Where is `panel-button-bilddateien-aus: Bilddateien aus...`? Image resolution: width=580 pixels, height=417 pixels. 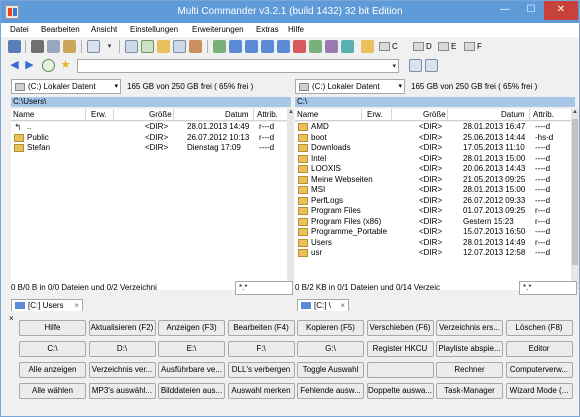 panel-button-bilddateien-aus: Bilddateien aus... is located at coordinates (191, 391).